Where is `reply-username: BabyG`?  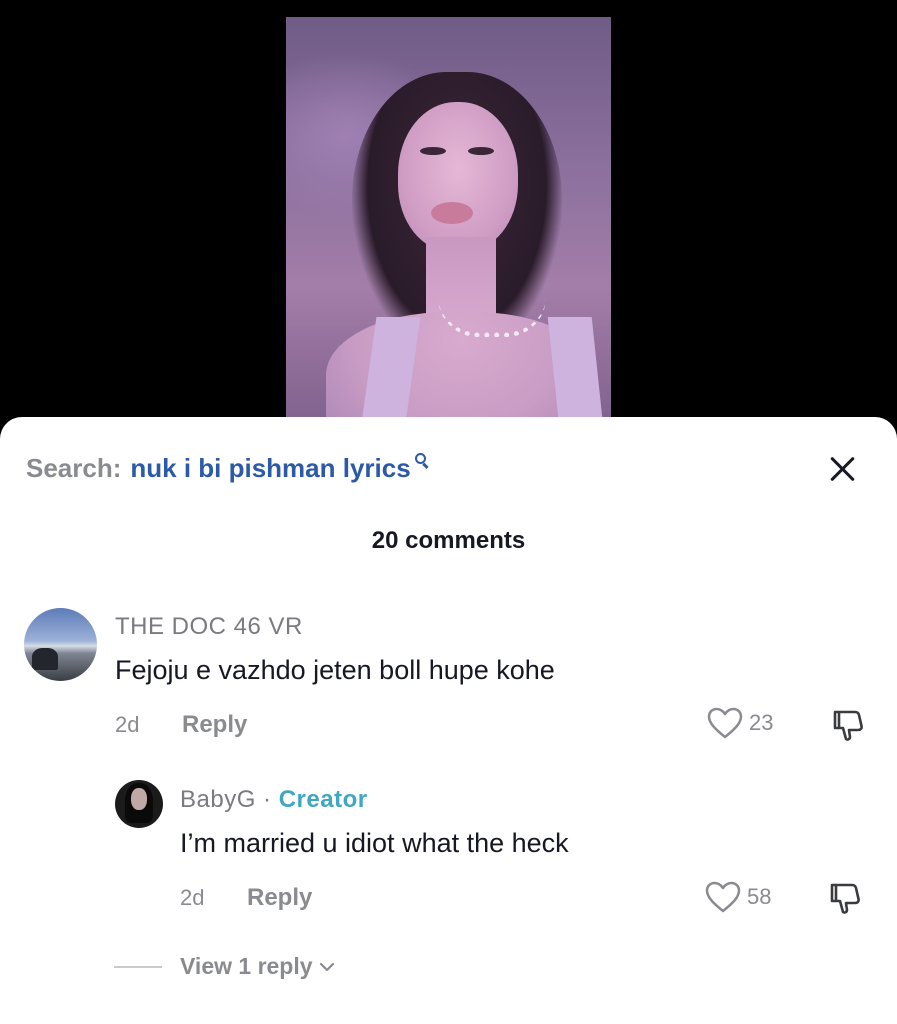 reply-username: BabyG is located at coordinates (218, 799).